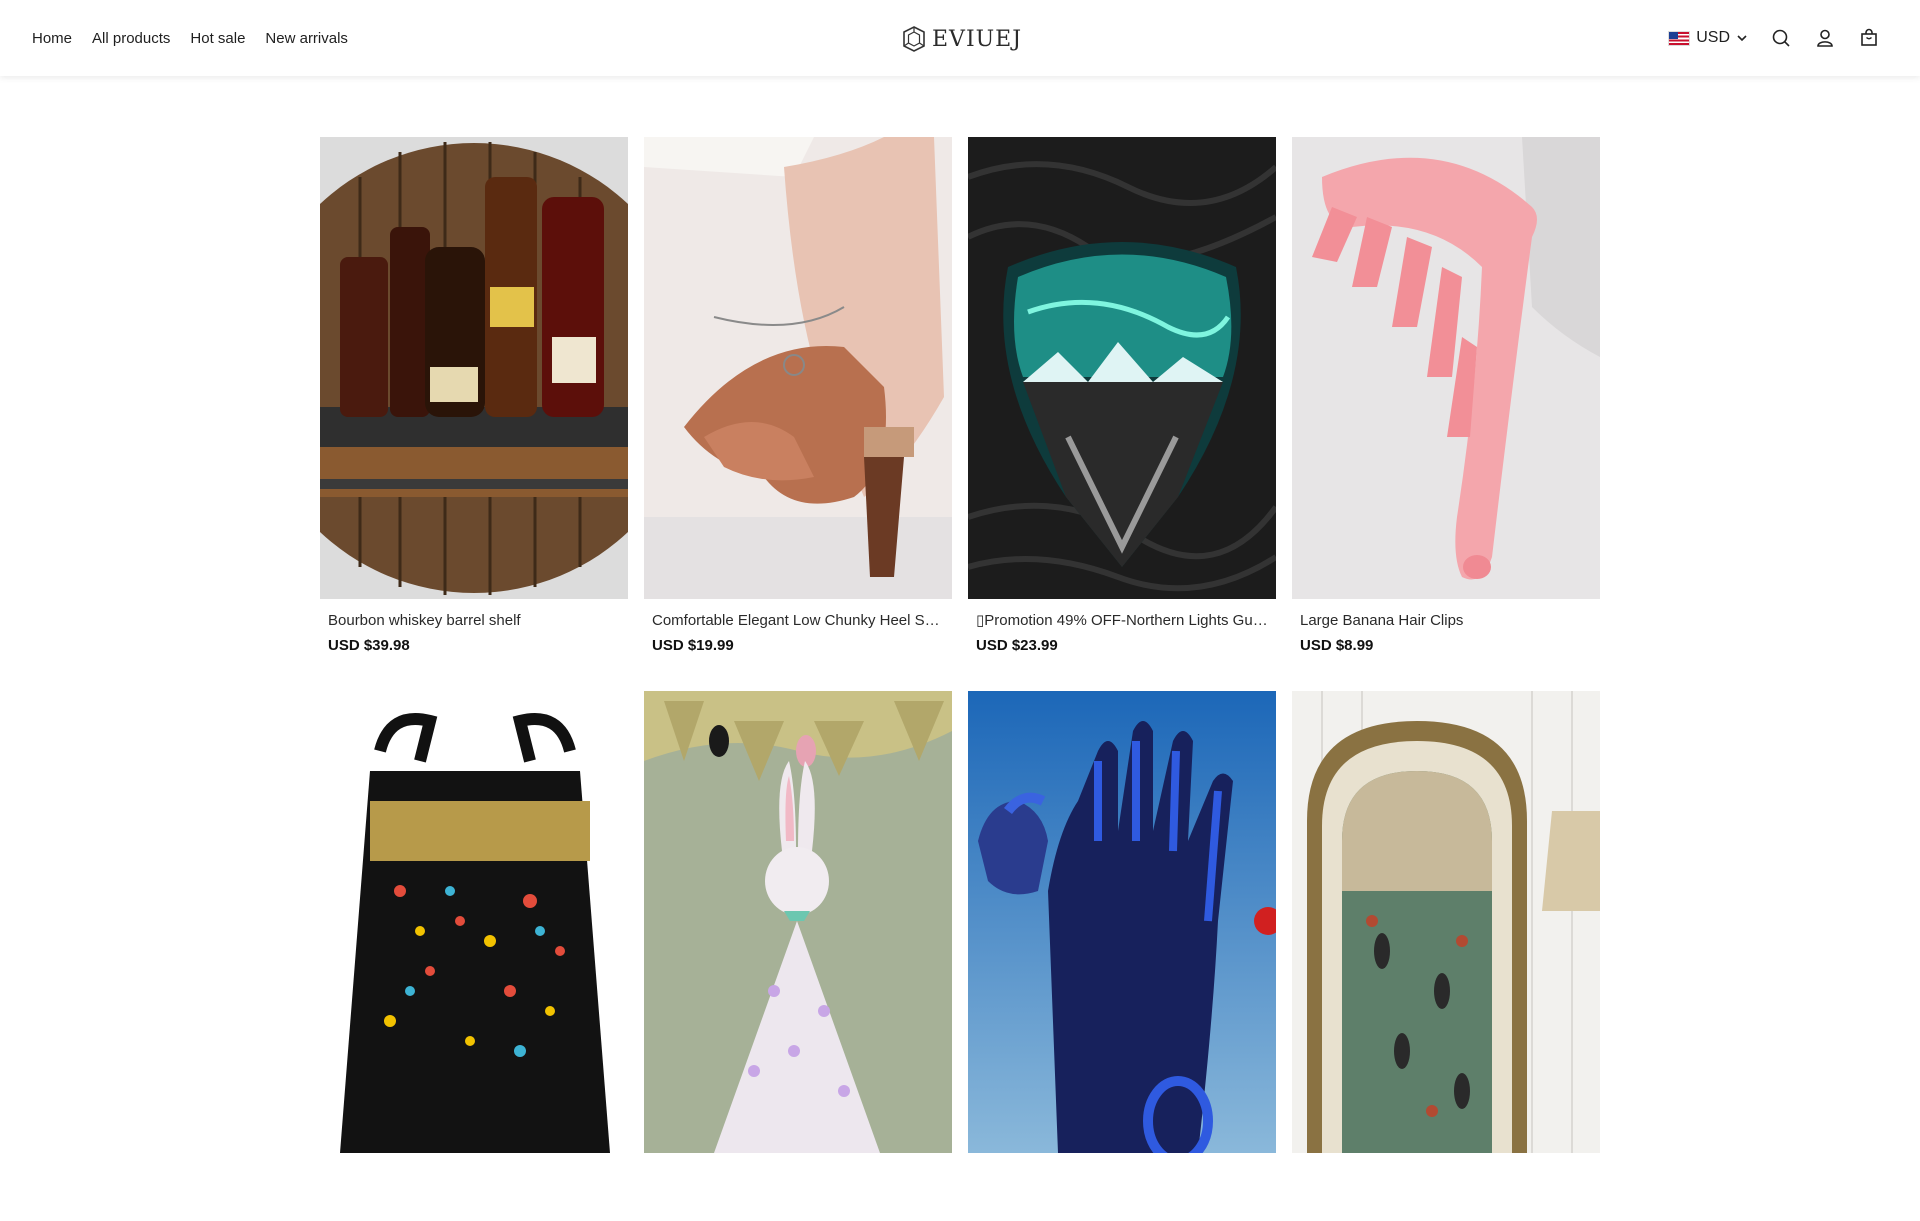  Describe the element at coordinates (1446, 368) in the screenshot. I see `product-image-banana-hair-clip` at that location.